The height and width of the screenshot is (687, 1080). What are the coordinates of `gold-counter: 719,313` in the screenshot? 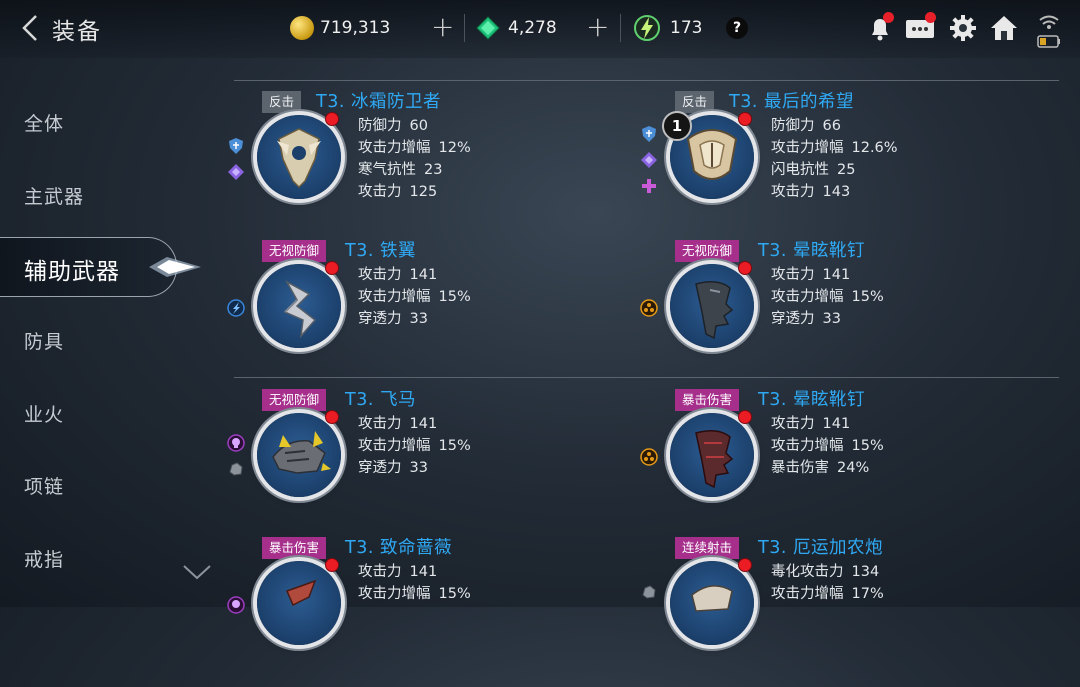 It's located at (340, 28).